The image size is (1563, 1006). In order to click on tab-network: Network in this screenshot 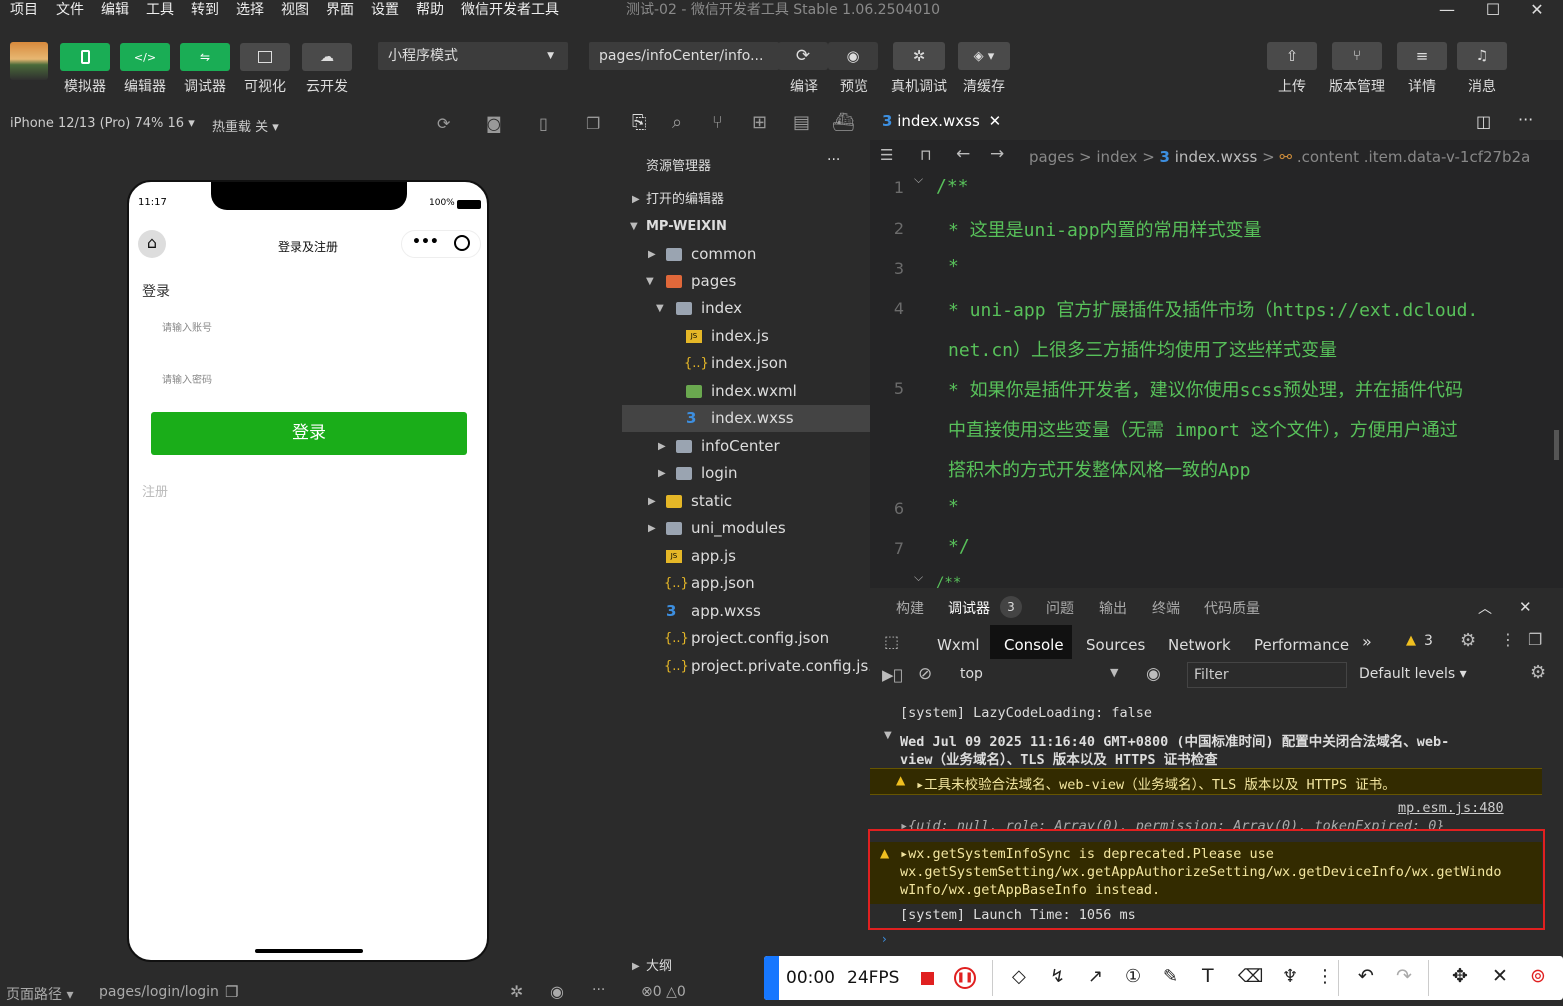, I will do `click(1199, 645)`.